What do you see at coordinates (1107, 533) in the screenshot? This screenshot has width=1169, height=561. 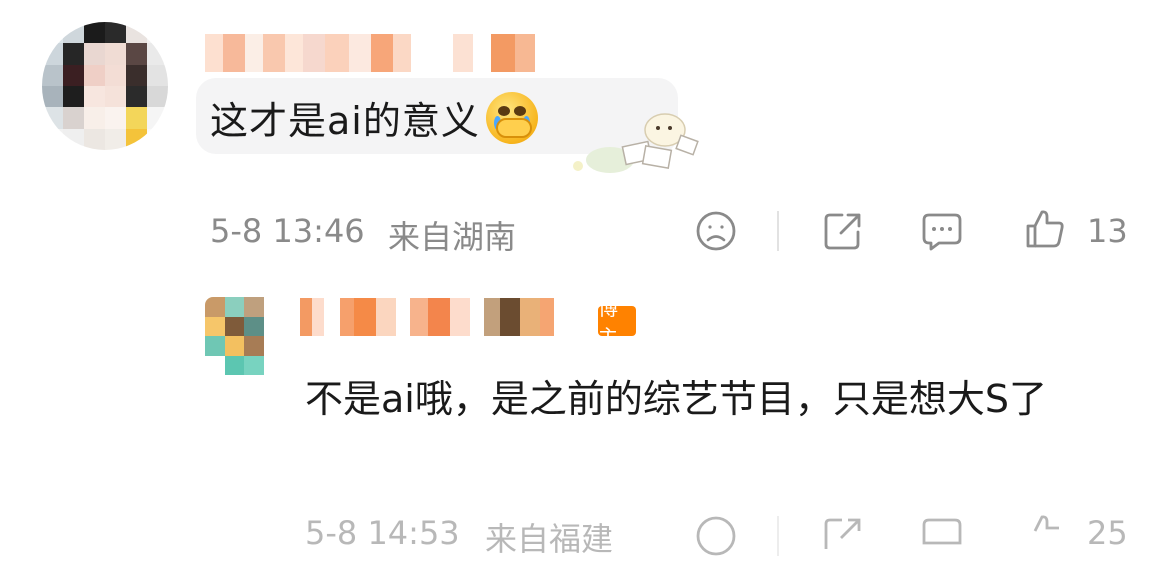 I see `reply-like-count: 25` at bounding box center [1107, 533].